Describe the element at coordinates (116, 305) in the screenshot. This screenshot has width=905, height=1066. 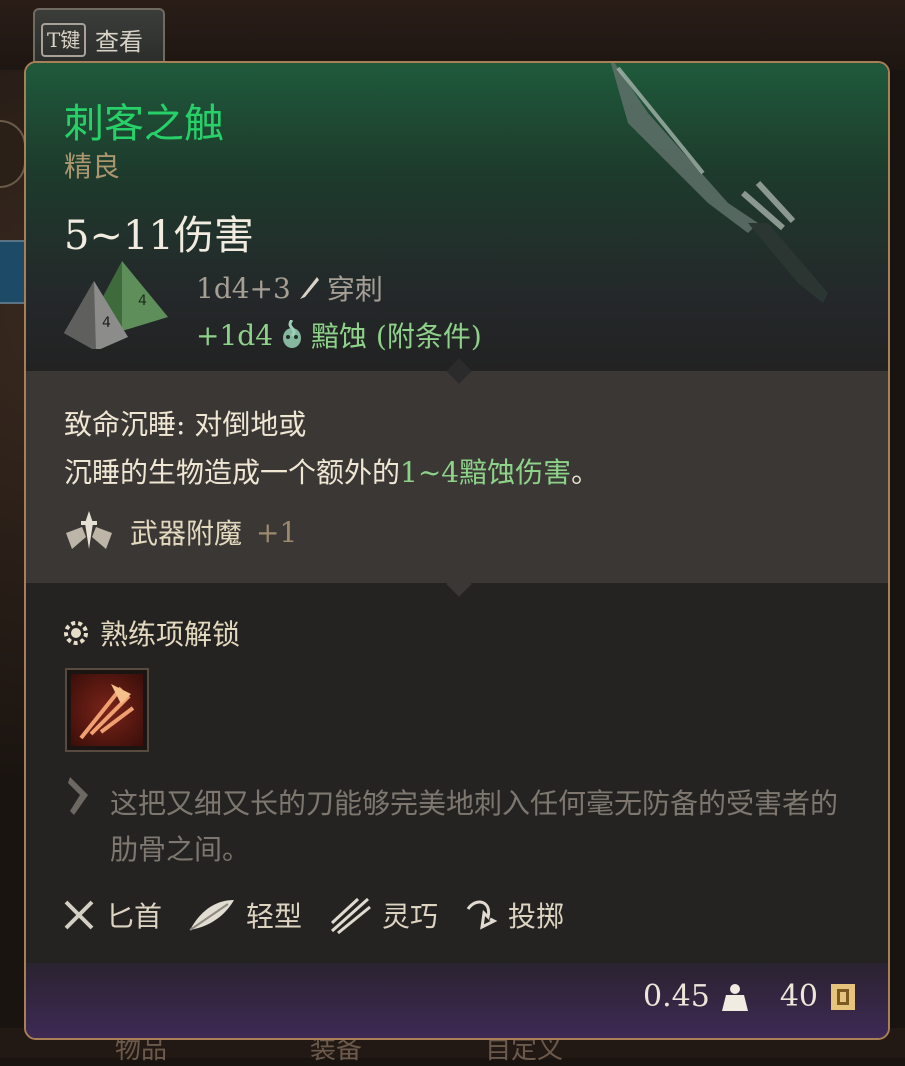
I see `dice-icon: 4 4` at that location.